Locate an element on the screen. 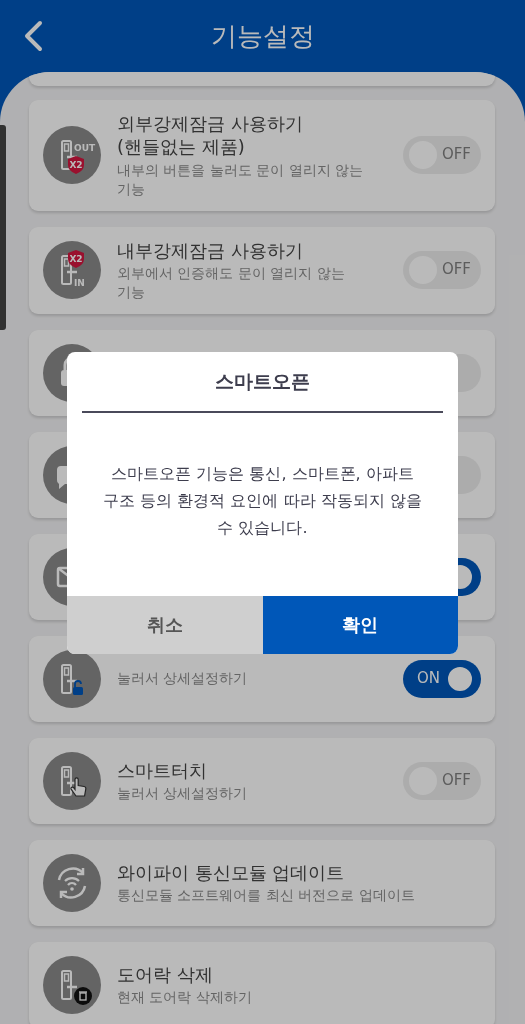 This screenshot has height=1024, width=525. setting-description: 통신모듈 소프트웨어를 최신 버전으로 업데이트 is located at coordinates (266, 895).